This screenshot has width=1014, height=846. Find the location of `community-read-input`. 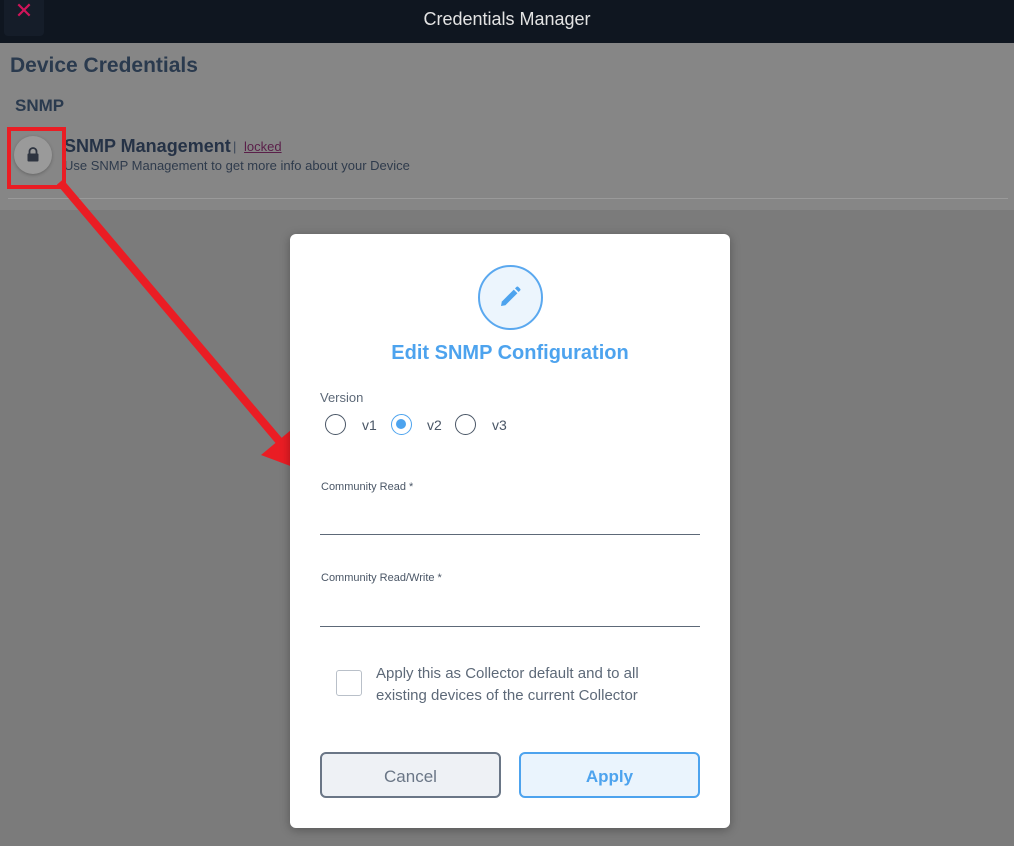

community-read-input is located at coordinates (510, 520).